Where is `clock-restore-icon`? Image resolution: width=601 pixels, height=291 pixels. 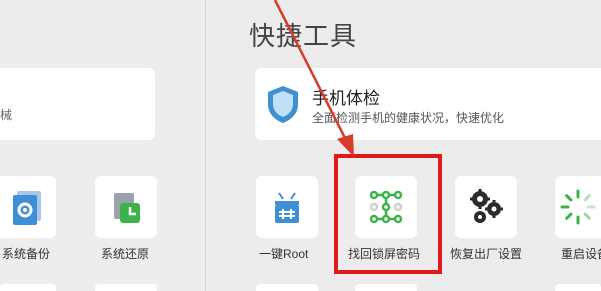 clock-restore-icon is located at coordinates (127, 208).